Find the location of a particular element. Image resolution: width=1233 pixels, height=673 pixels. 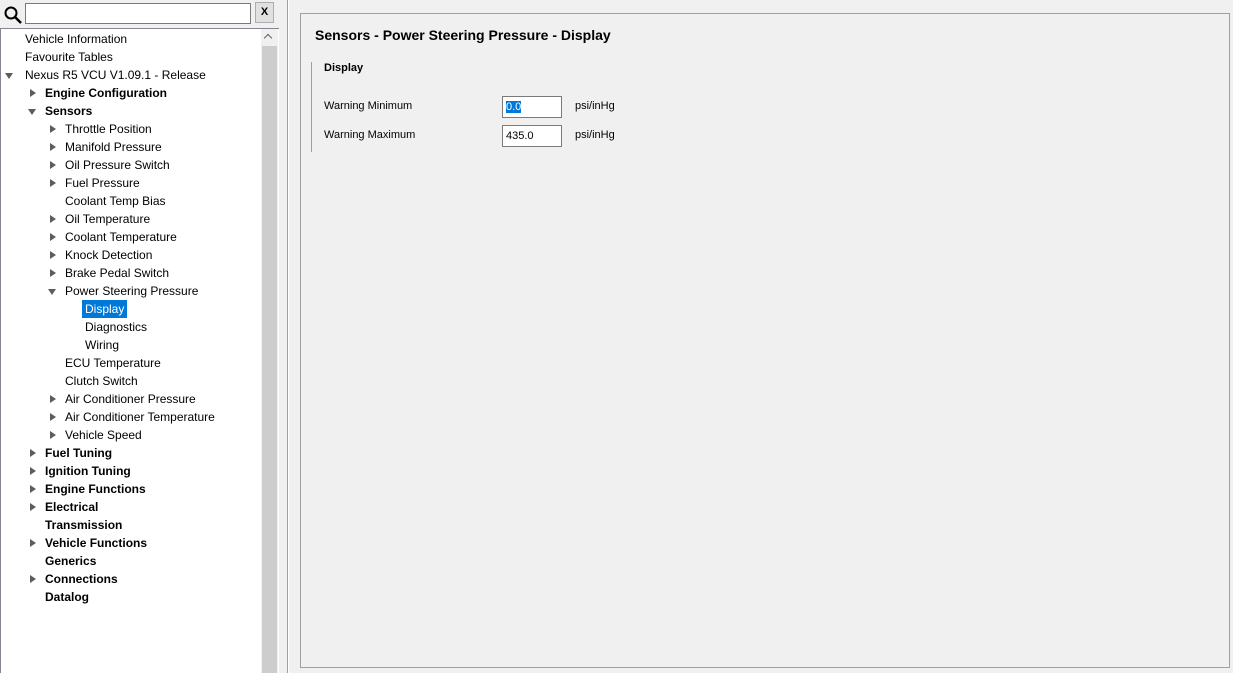

tree-item-label: Throttle Position is located at coordinates (108, 129).